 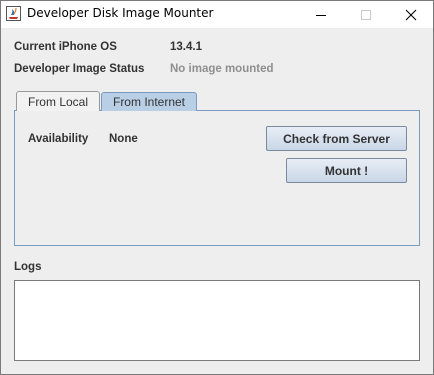 I want to click on check-from-server-label: Check from Server, so click(x=336, y=138).